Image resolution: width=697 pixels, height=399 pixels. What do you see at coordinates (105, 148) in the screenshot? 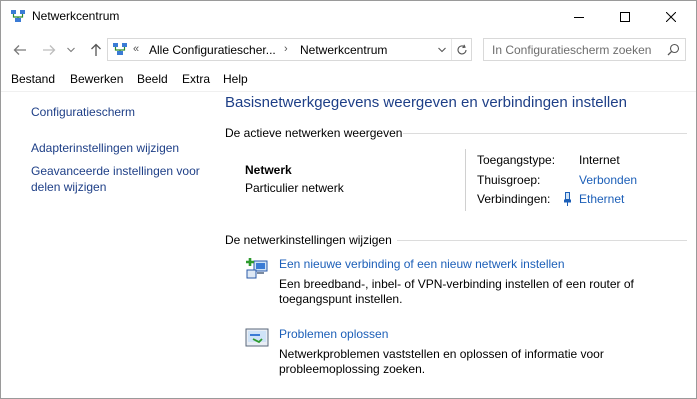
I see `sidebar-item-adapter-settings: Adapterinstellingen wijzigen` at bounding box center [105, 148].